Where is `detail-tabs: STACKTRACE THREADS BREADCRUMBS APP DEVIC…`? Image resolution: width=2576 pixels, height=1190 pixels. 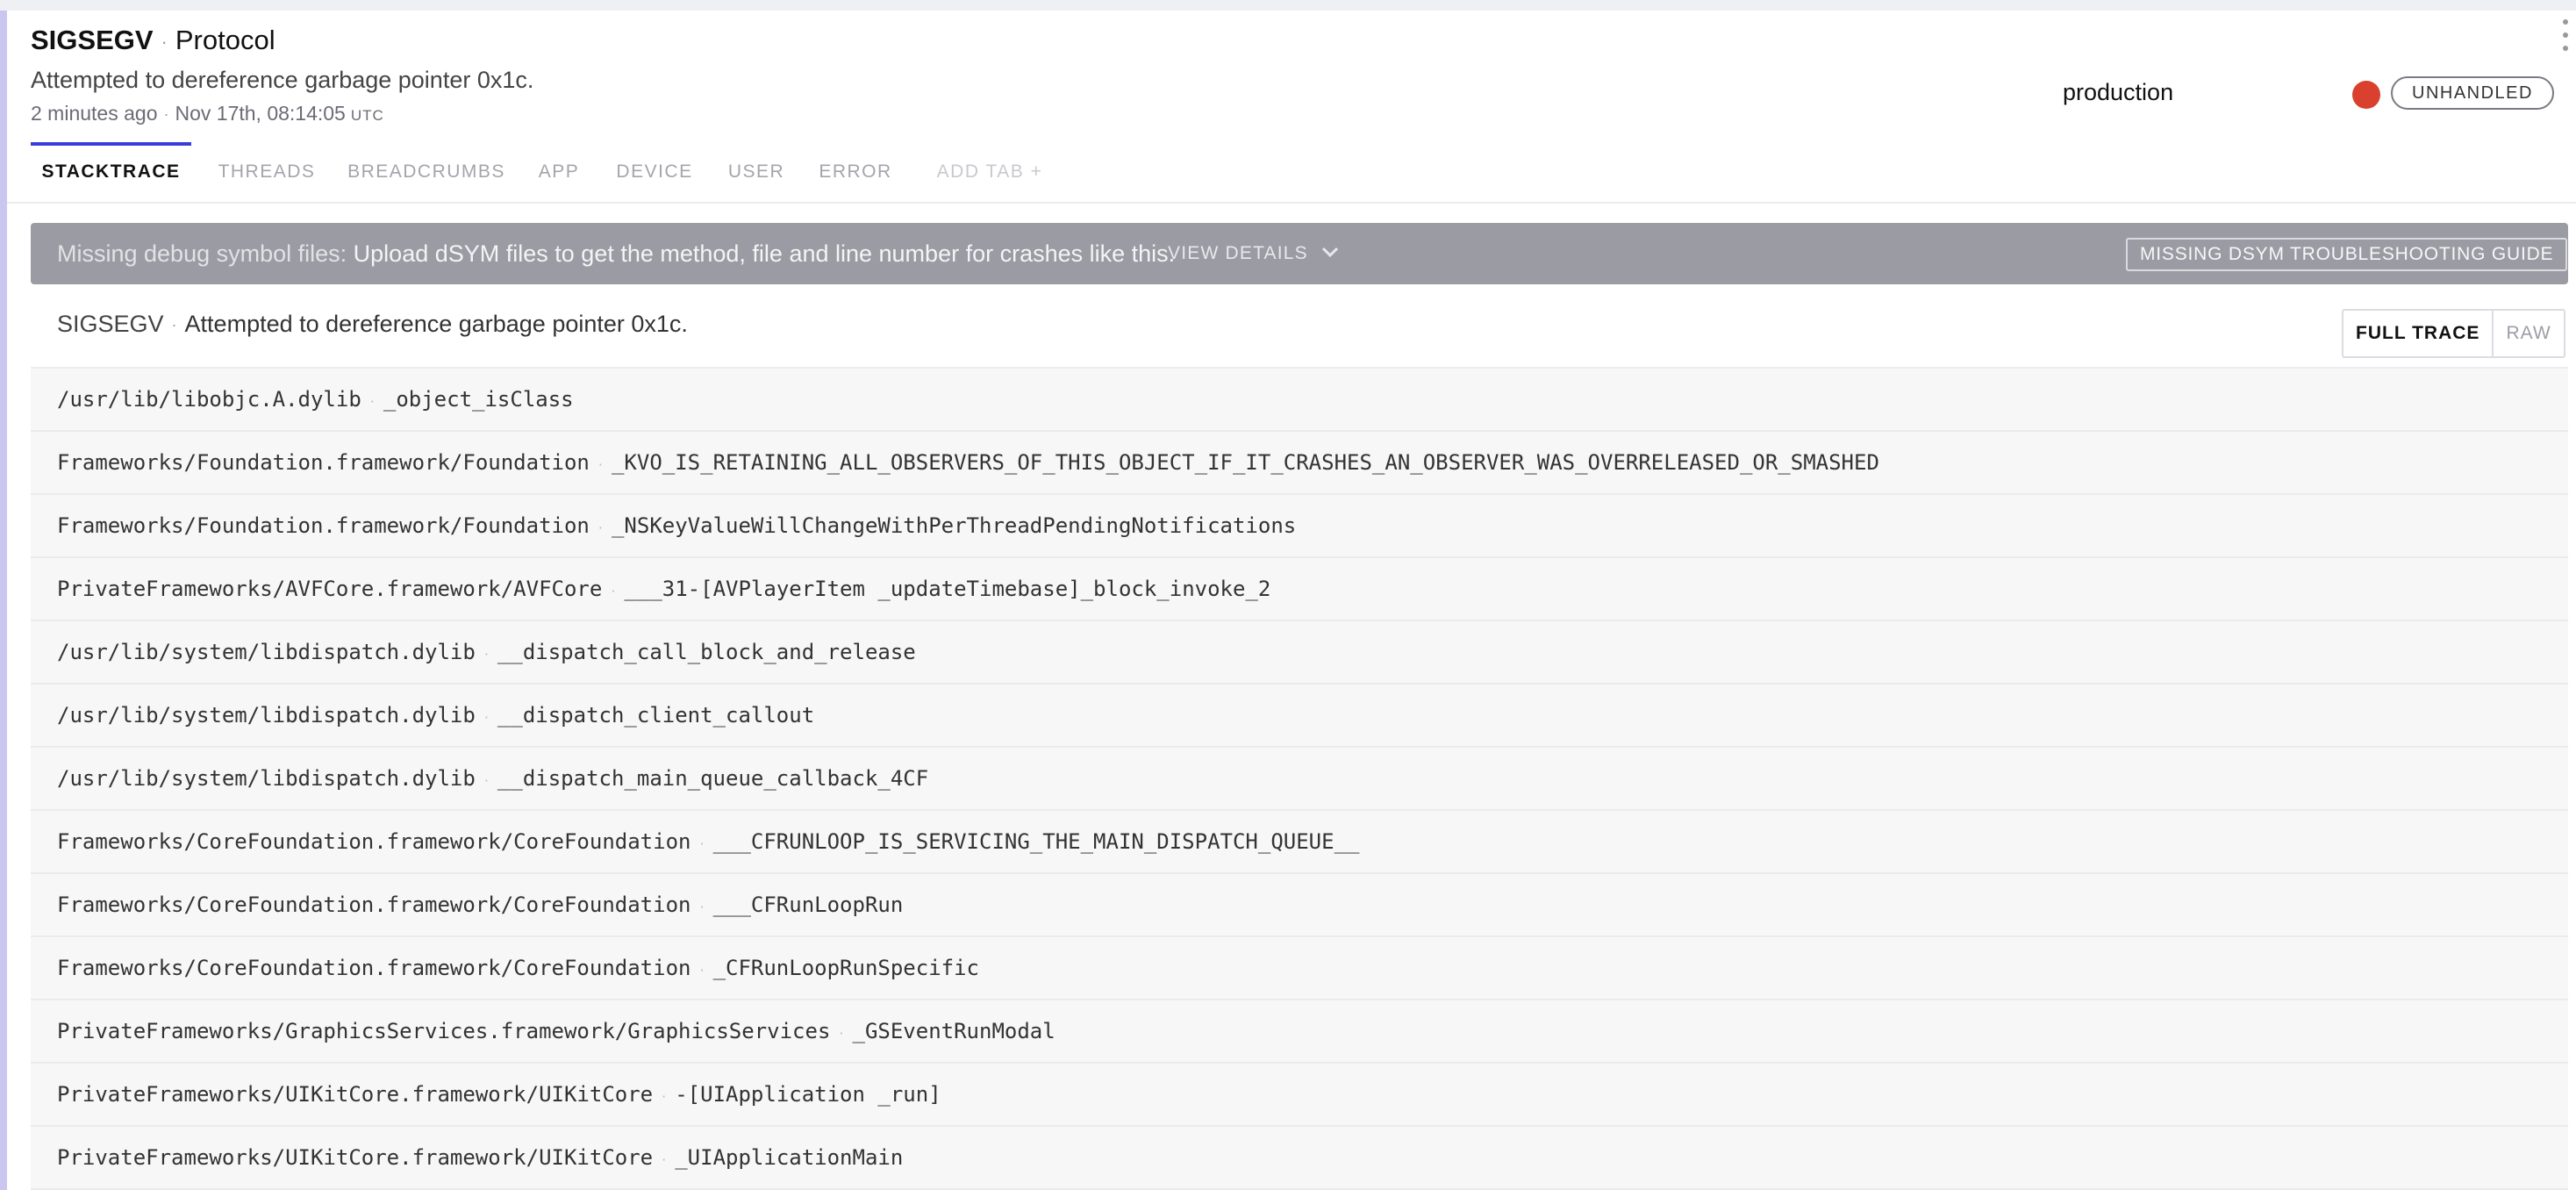
detail-tabs: STACKTRACE THREADS BREADCRUMBS APP DEVIC… is located at coordinates (1291, 173).